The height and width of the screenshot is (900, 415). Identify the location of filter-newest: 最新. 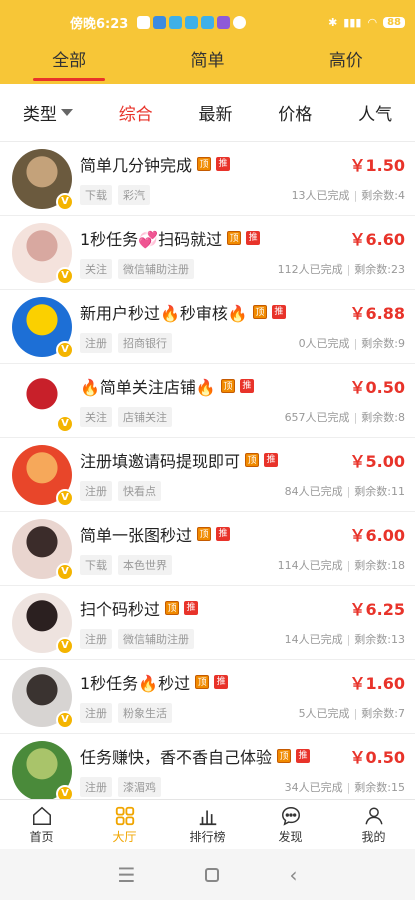
(215, 112).